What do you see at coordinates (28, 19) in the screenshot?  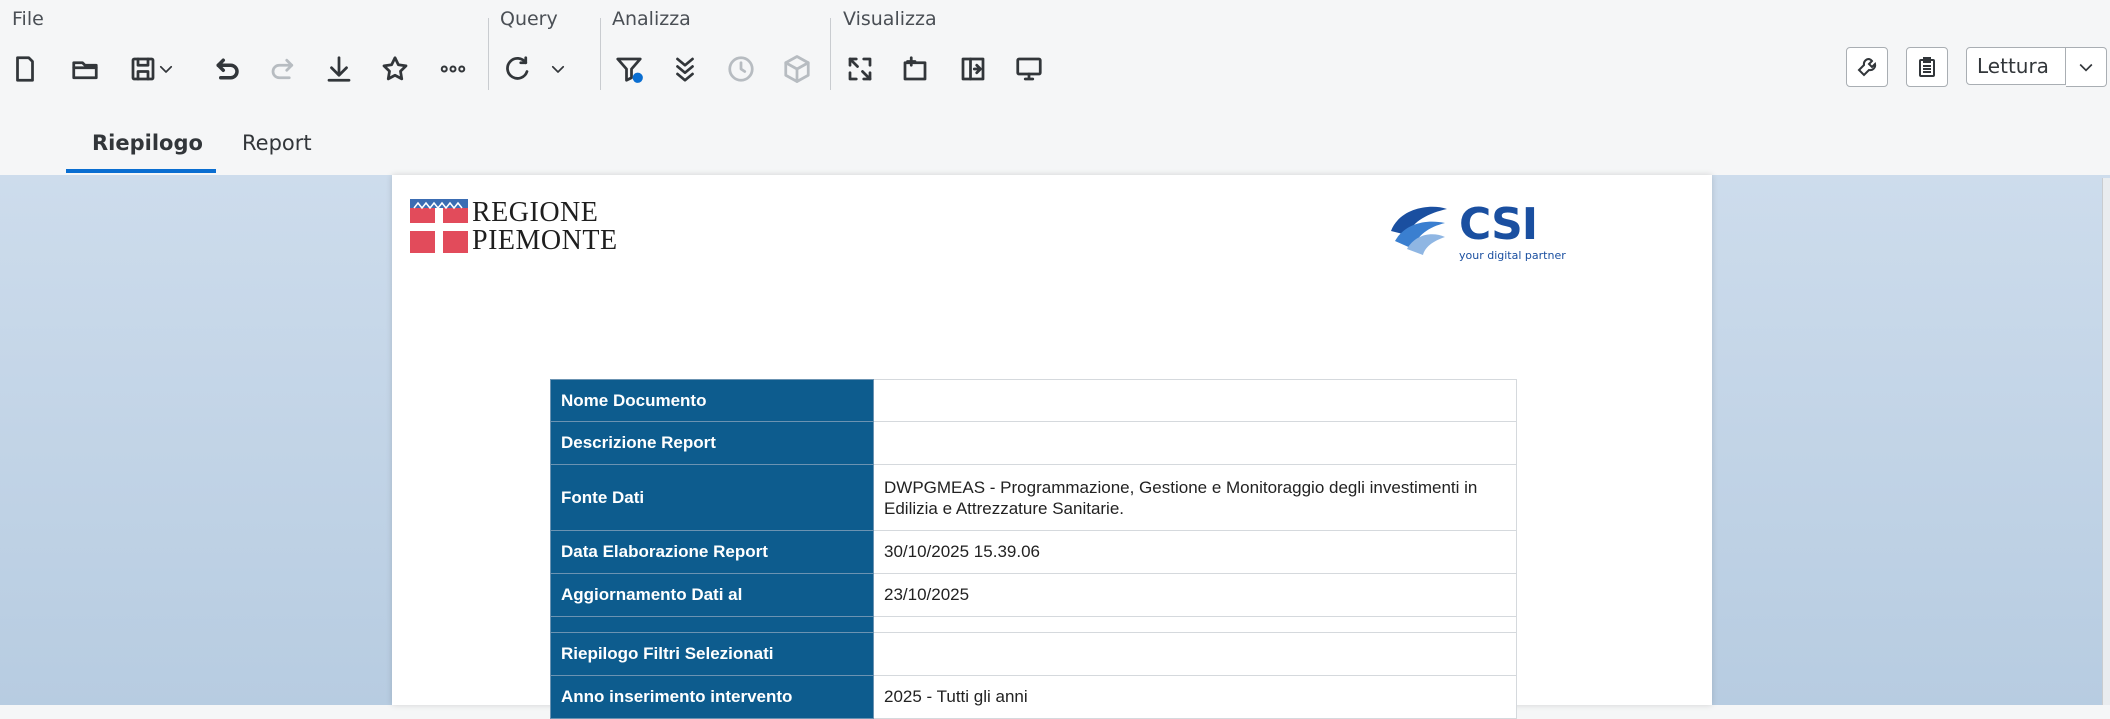 I see `file-group-label: File` at bounding box center [28, 19].